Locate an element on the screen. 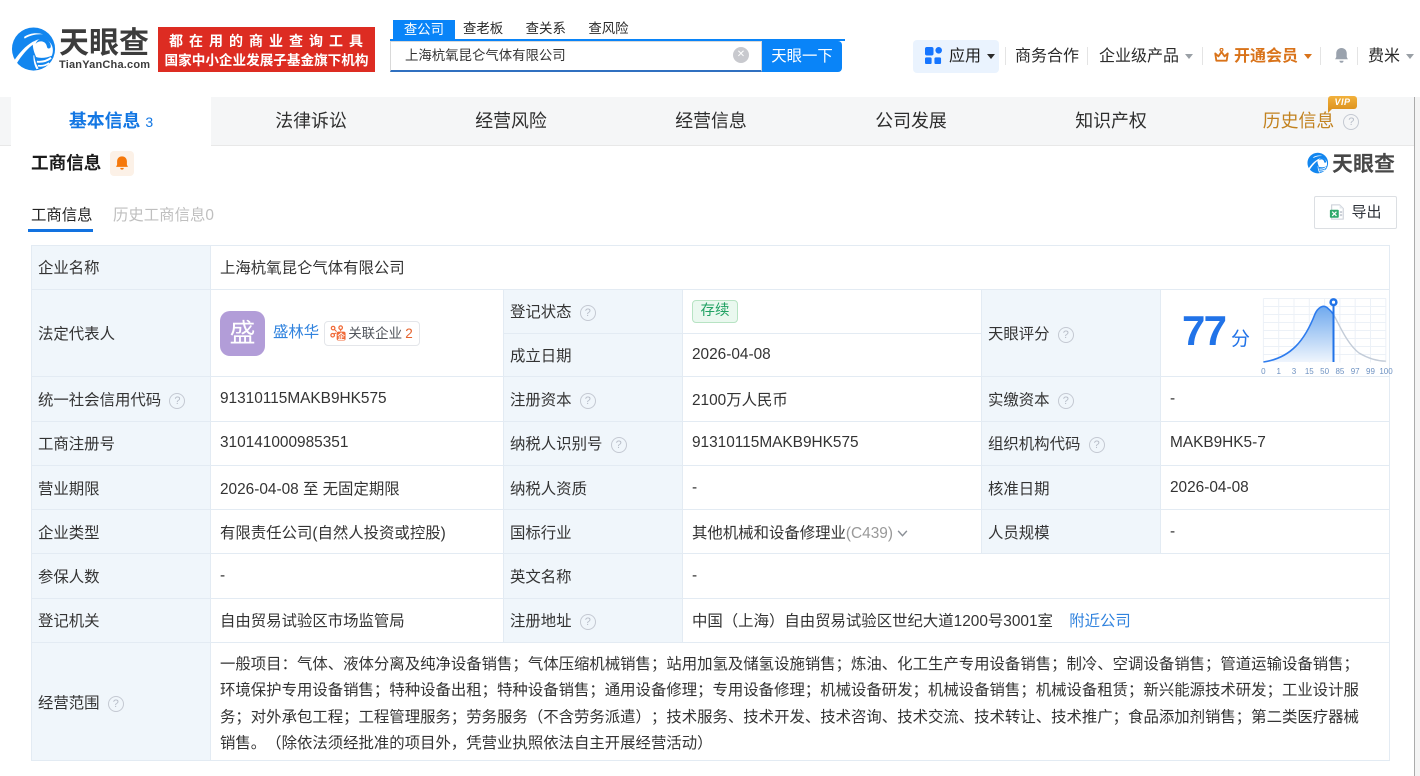 The height and width of the screenshot is (776, 1420). svg-text: 15 is located at coordinates (1309, 371).